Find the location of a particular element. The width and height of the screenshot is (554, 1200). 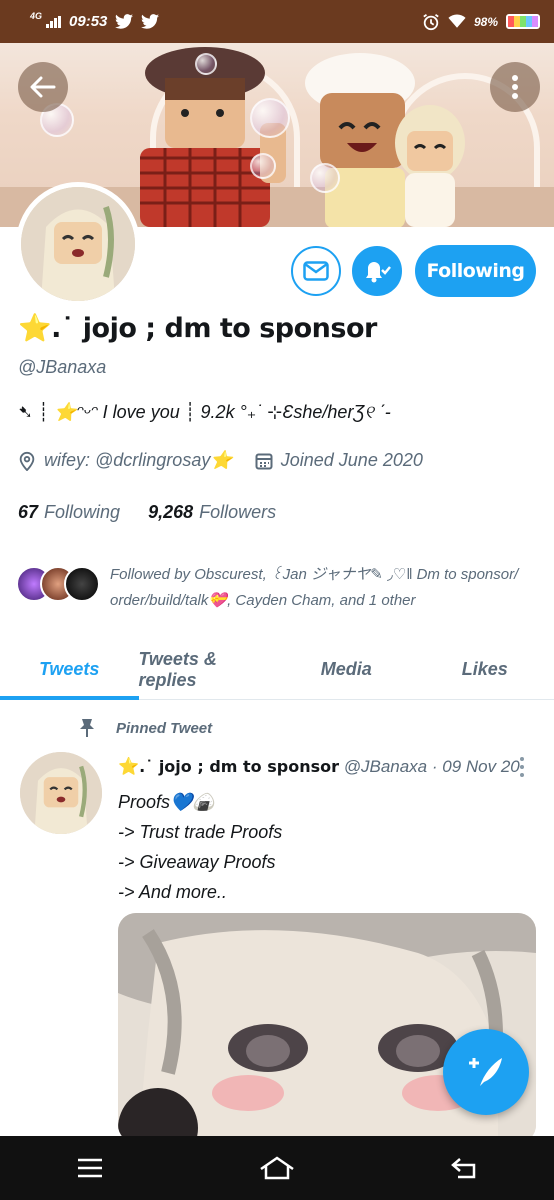

alarm-icon is located at coordinates (431, 21).